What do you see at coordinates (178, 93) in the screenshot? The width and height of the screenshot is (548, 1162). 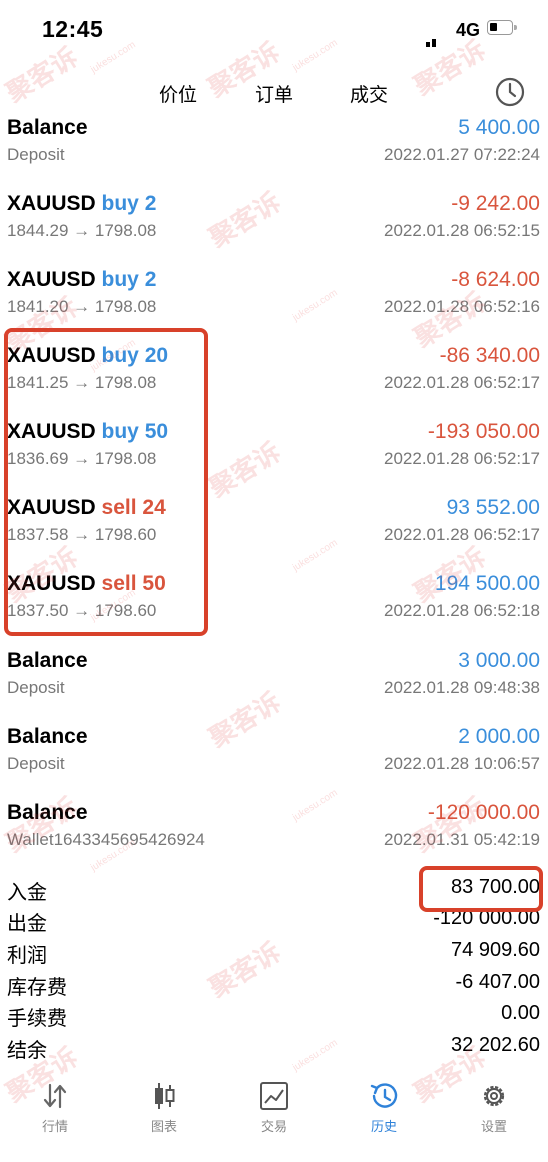 I see `tab-positions: 价位` at bounding box center [178, 93].